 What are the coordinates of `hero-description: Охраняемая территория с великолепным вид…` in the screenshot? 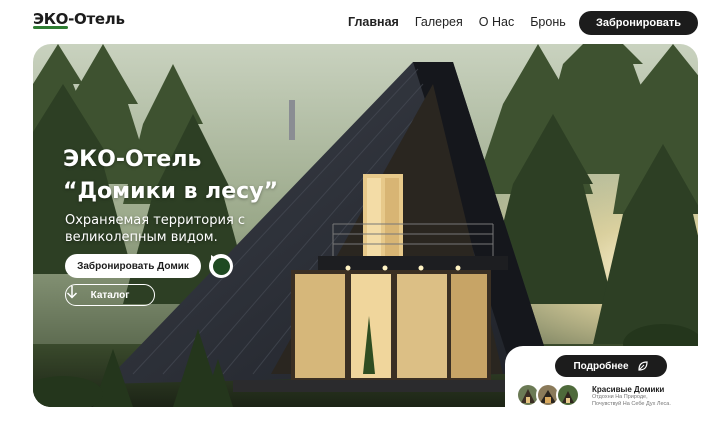 It's located at (155, 229).